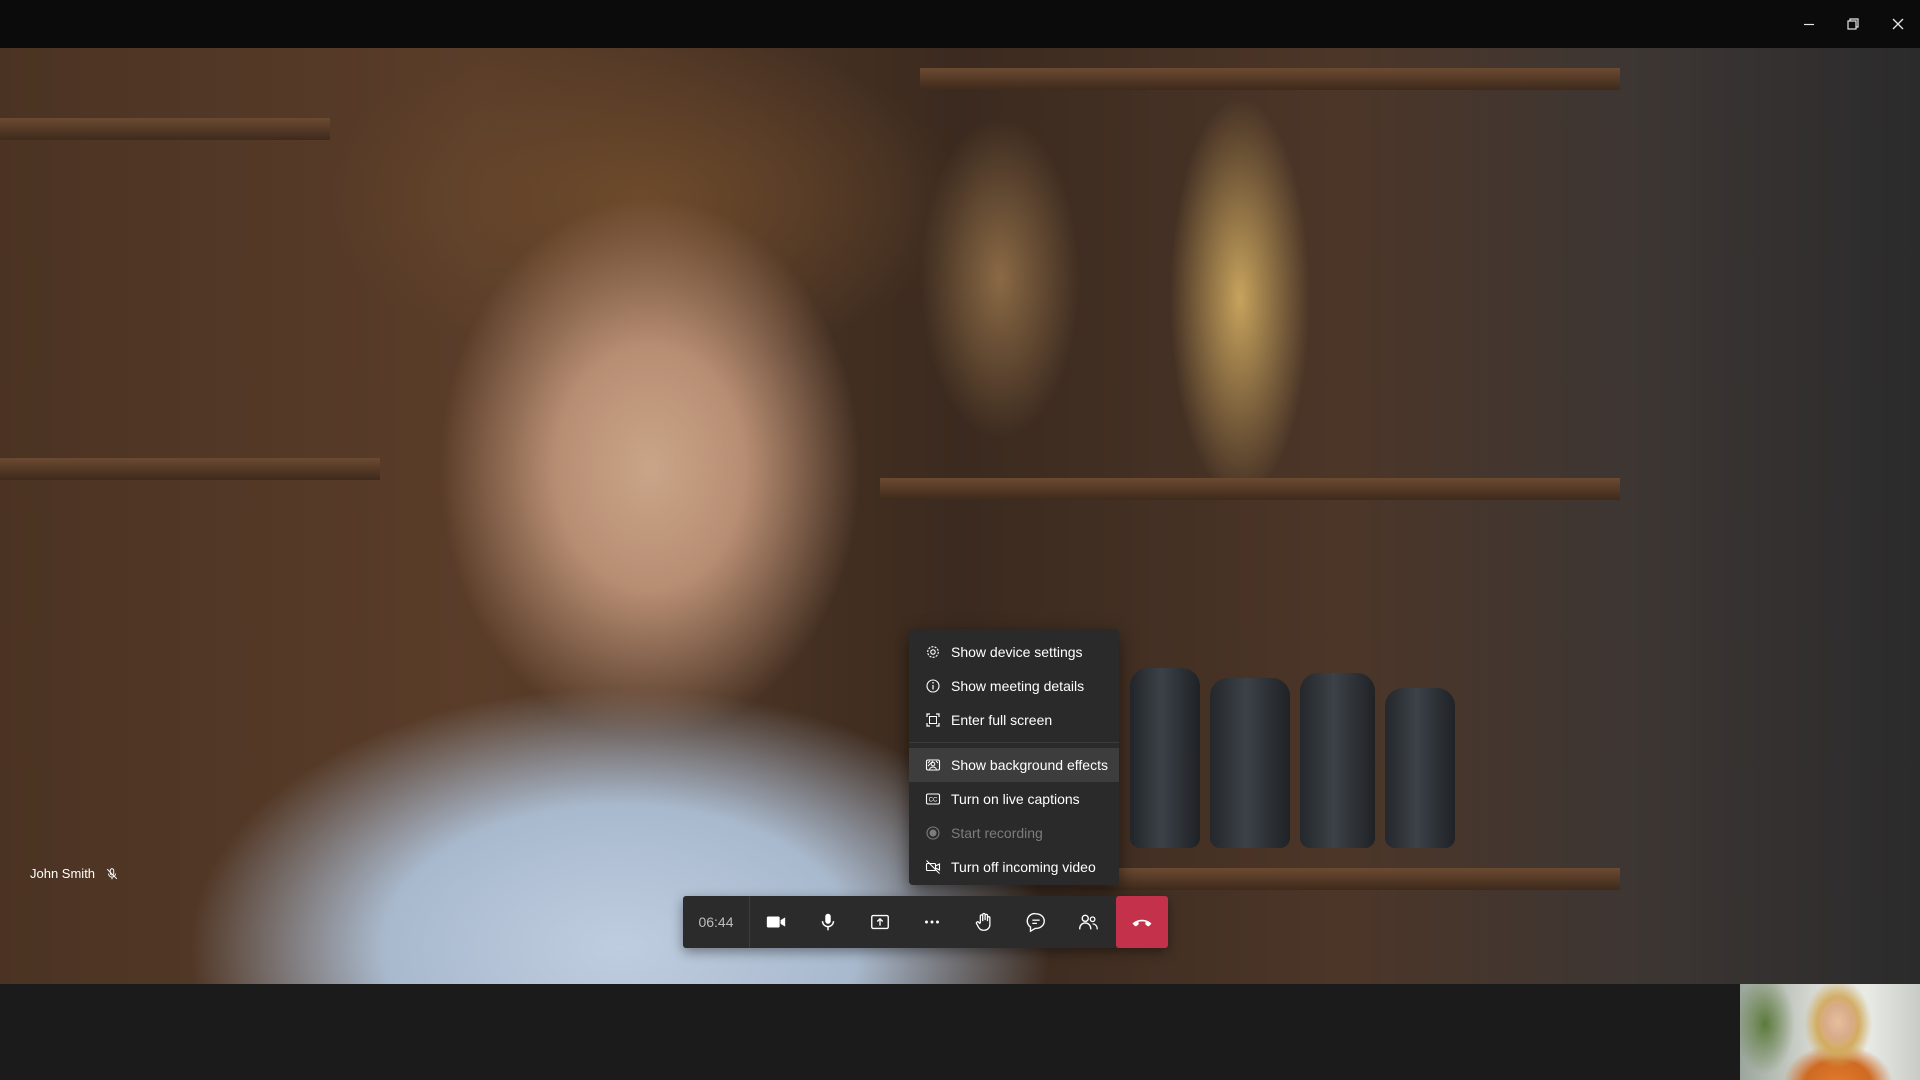  I want to click on menu-item-label: Show device settings, so click(1017, 652).